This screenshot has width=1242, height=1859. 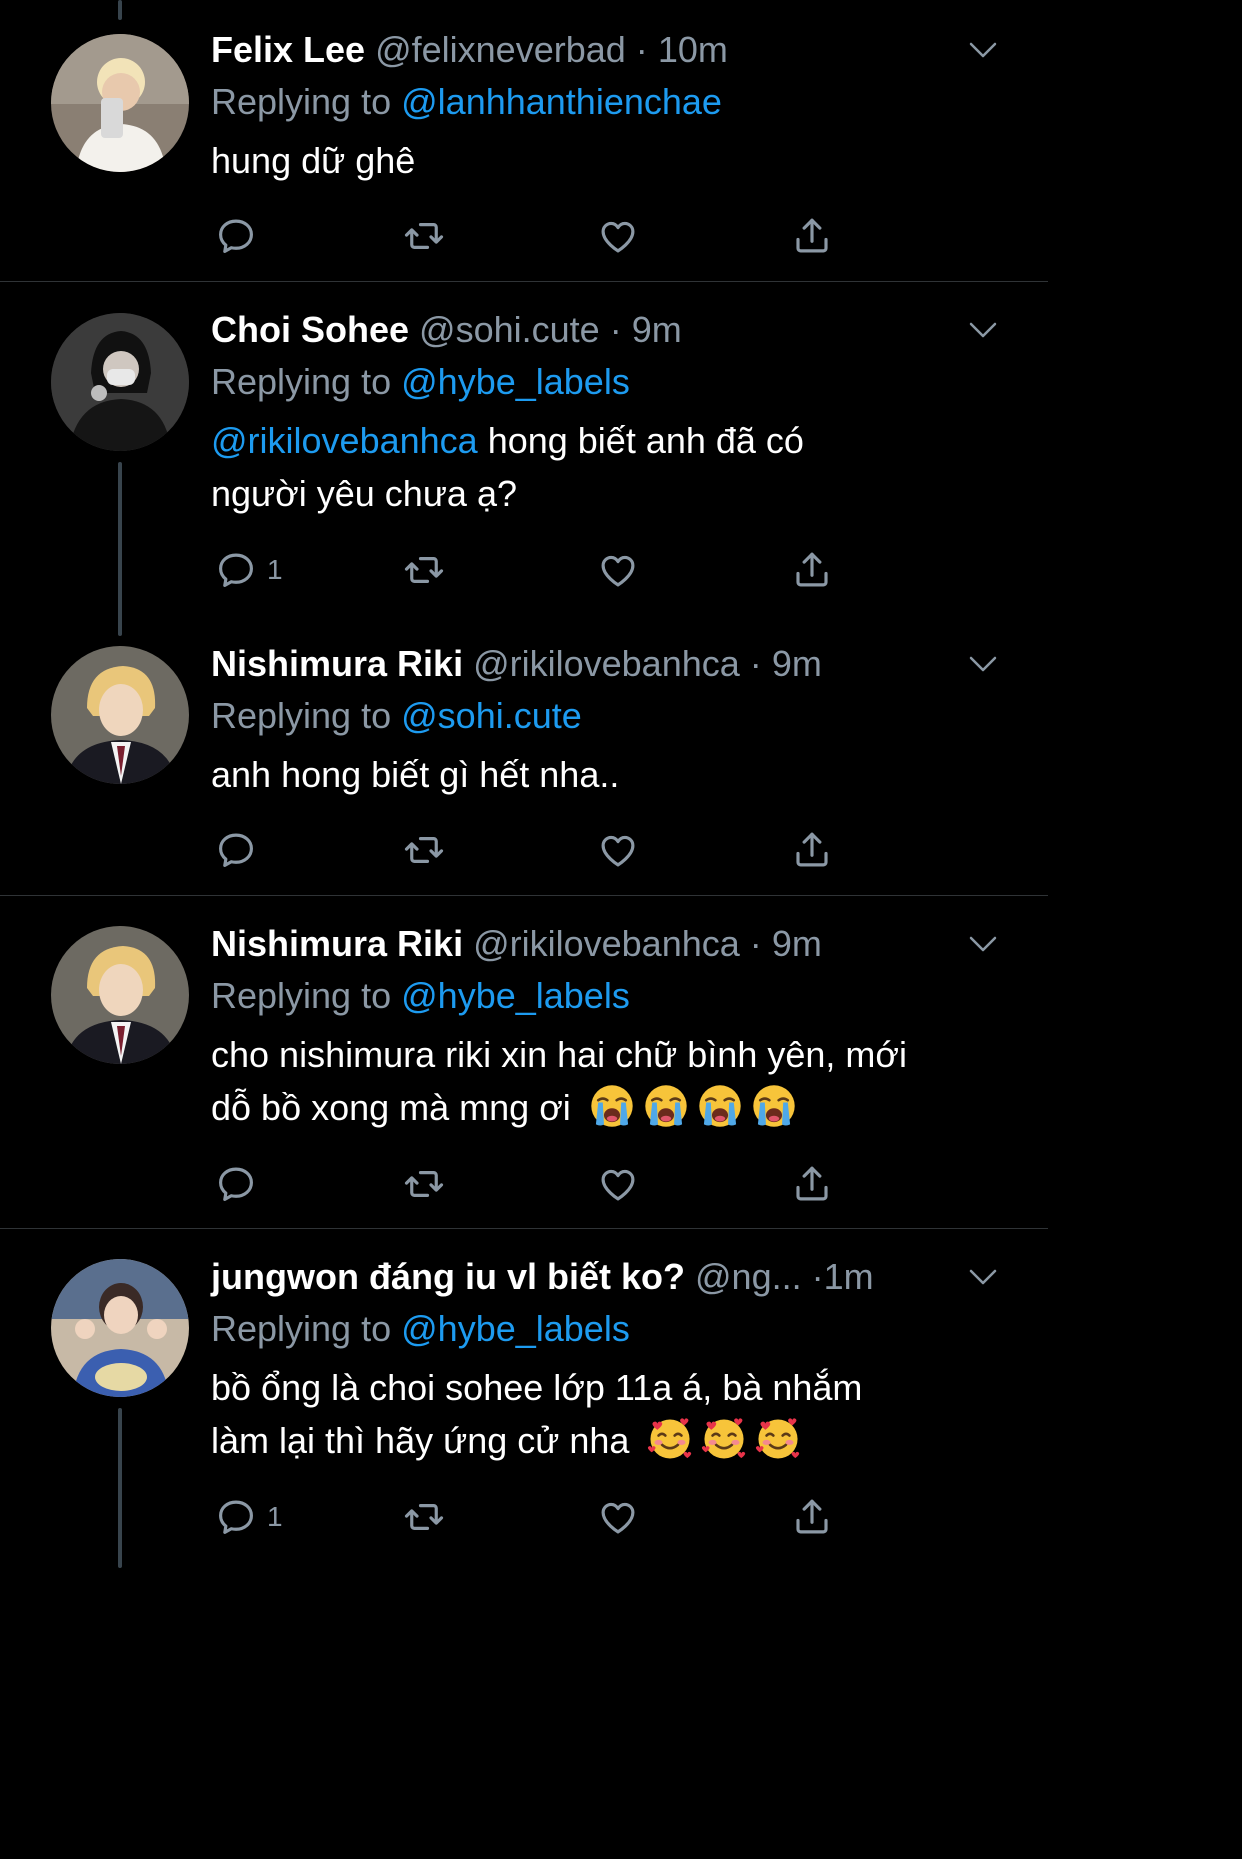 I want to click on tweet-header: jungwon đáng iu vl biết ko? @ng... ·1m, so click(x=604, y=1277).